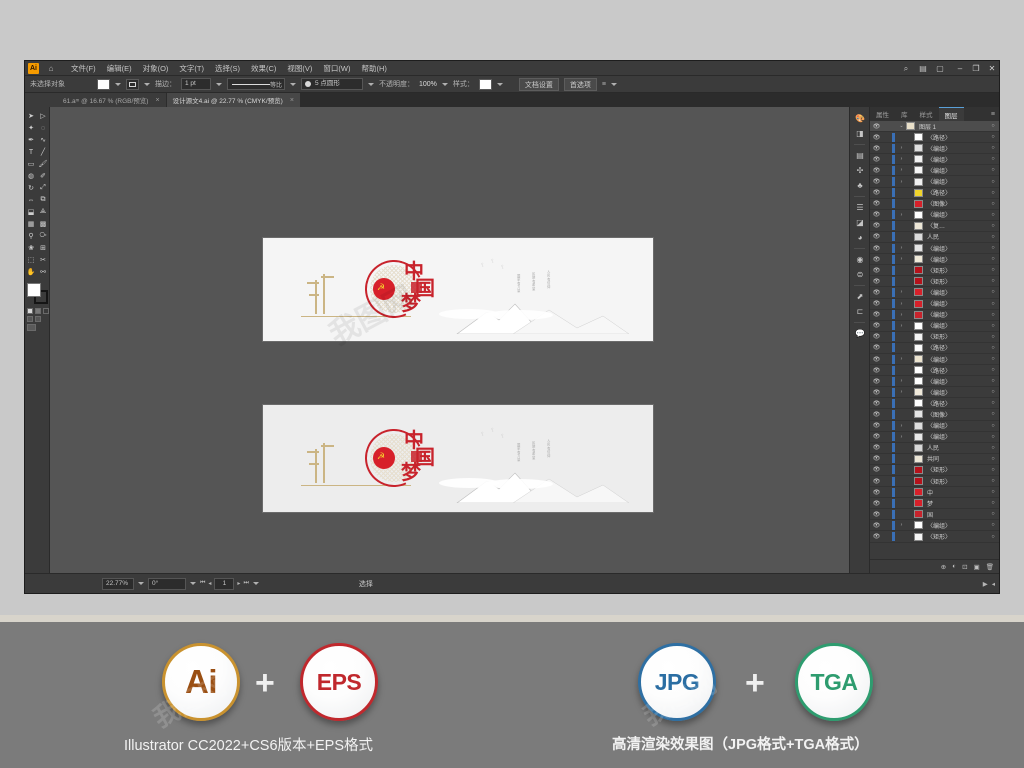 This screenshot has width=1024, height=768. I want to click on gradient-tool: ▩, so click(43, 224).